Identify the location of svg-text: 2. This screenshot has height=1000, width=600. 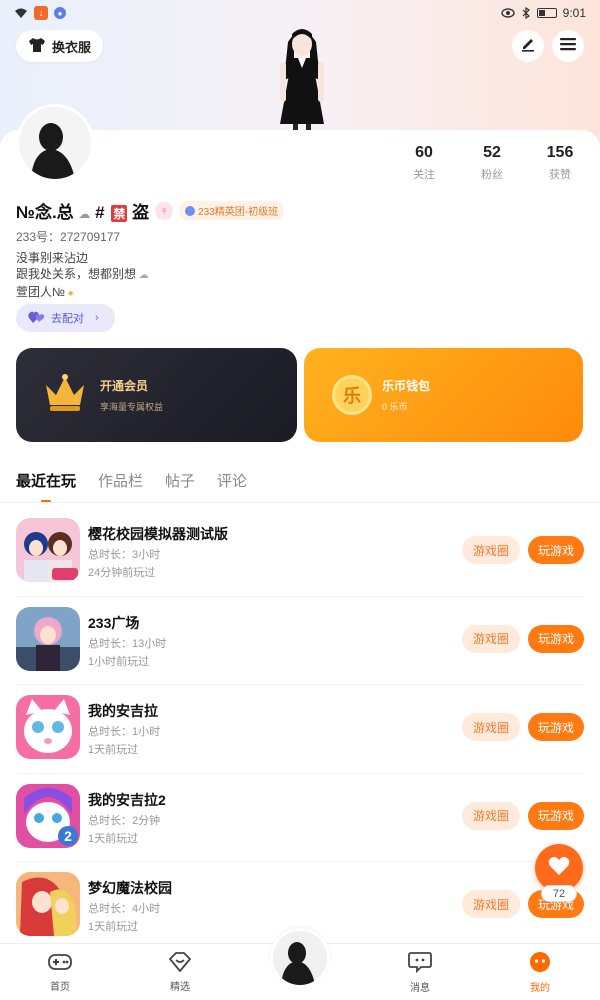
(68, 836).